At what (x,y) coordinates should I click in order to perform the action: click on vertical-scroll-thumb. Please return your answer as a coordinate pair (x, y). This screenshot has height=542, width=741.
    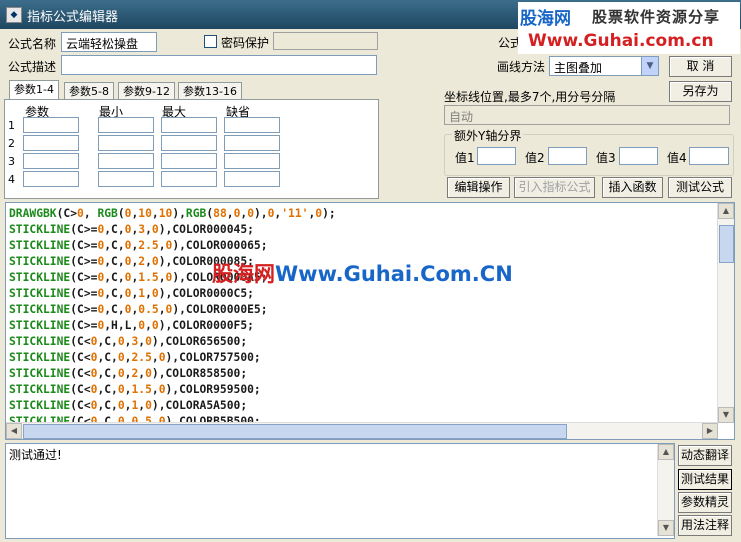
    Looking at the image, I should click on (726, 244).